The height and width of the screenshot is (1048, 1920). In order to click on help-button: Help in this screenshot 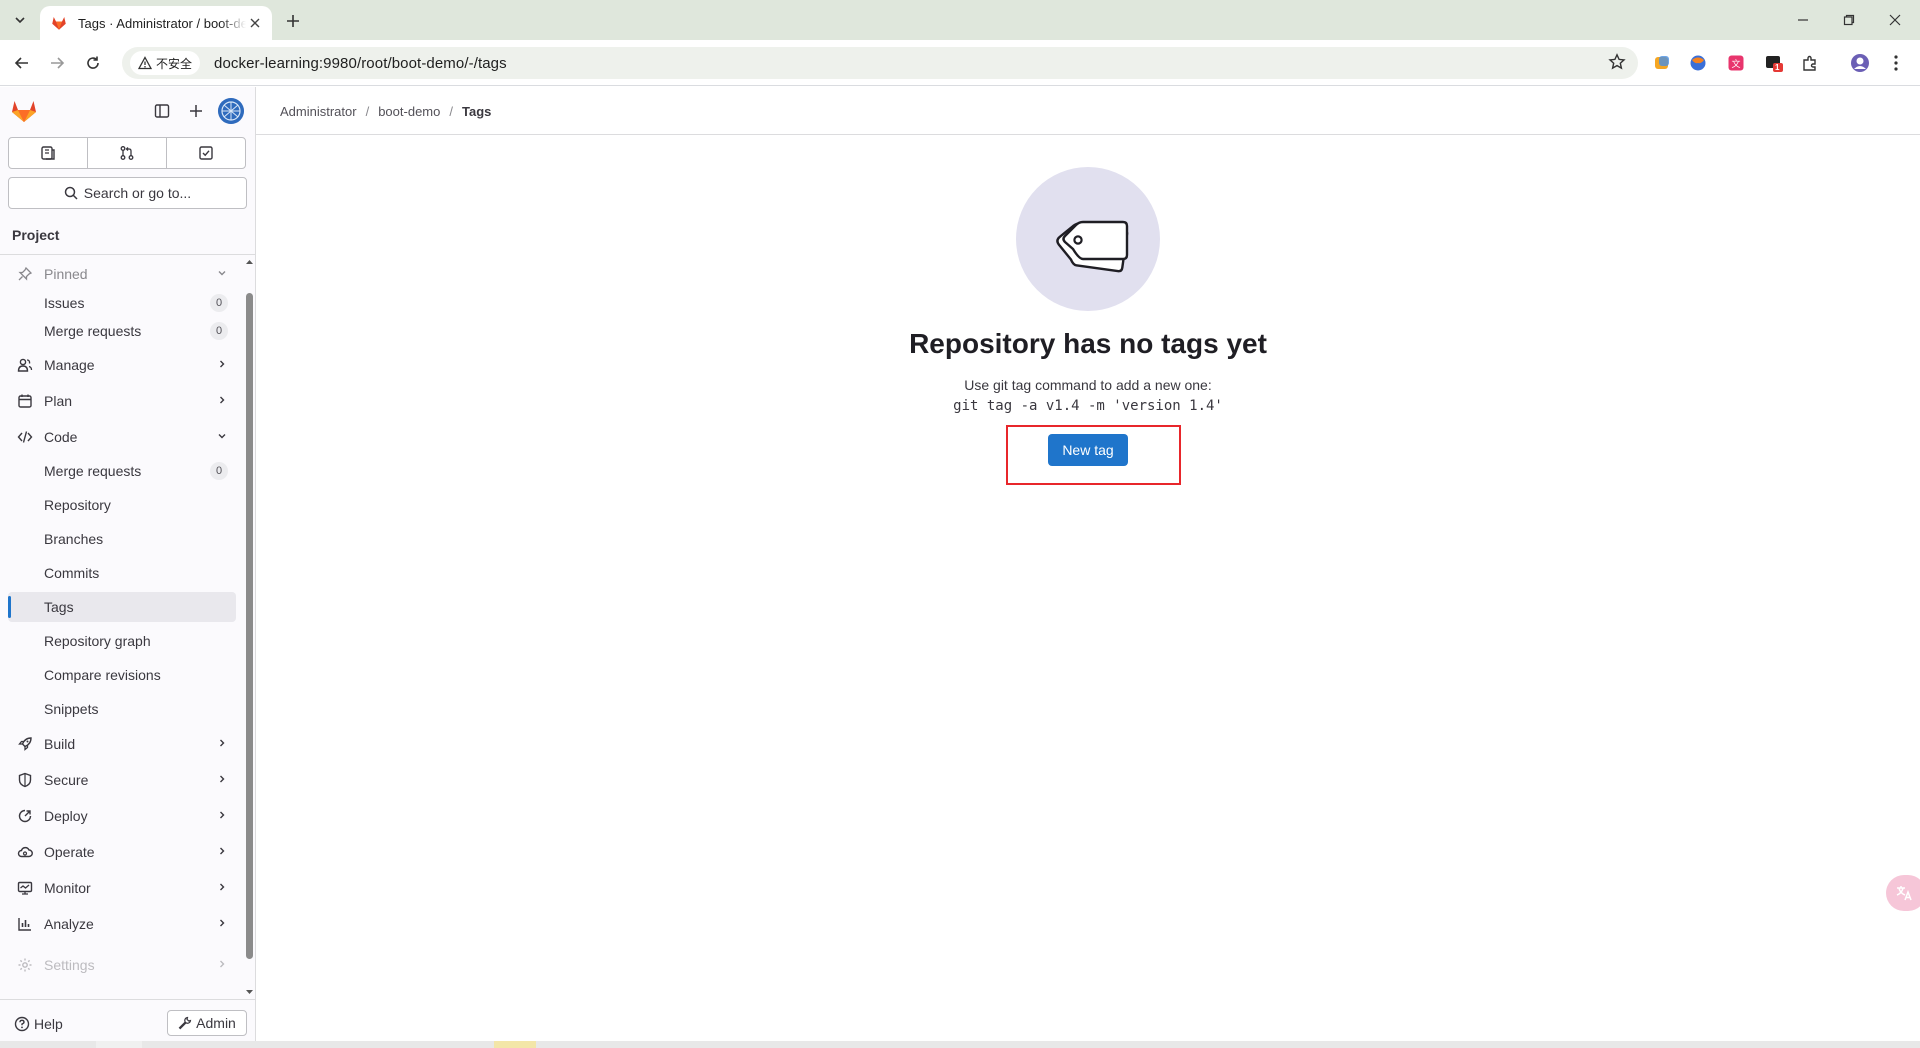, I will do `click(38, 1024)`.